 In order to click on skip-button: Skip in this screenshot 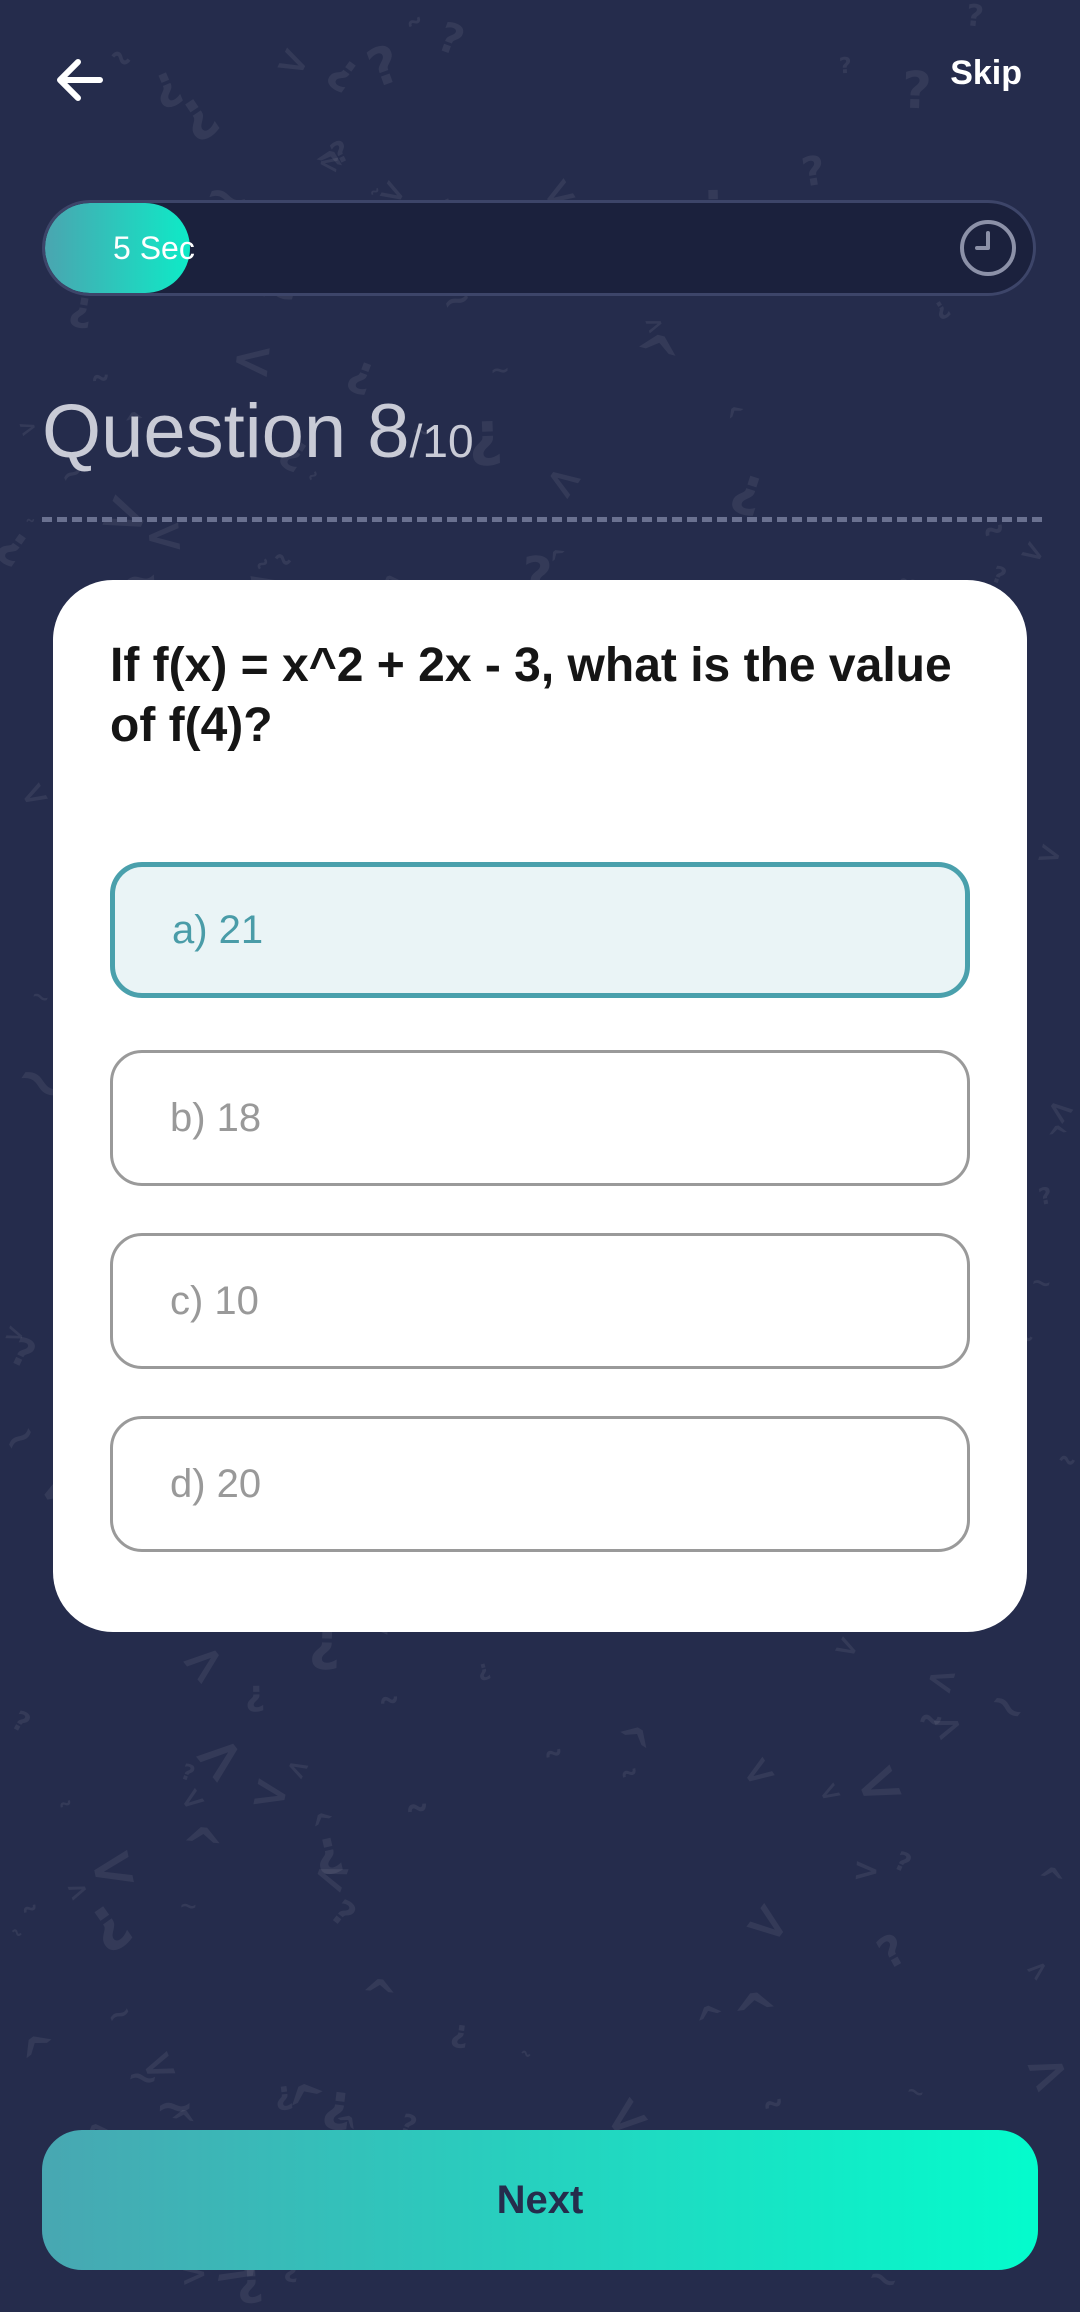, I will do `click(986, 73)`.